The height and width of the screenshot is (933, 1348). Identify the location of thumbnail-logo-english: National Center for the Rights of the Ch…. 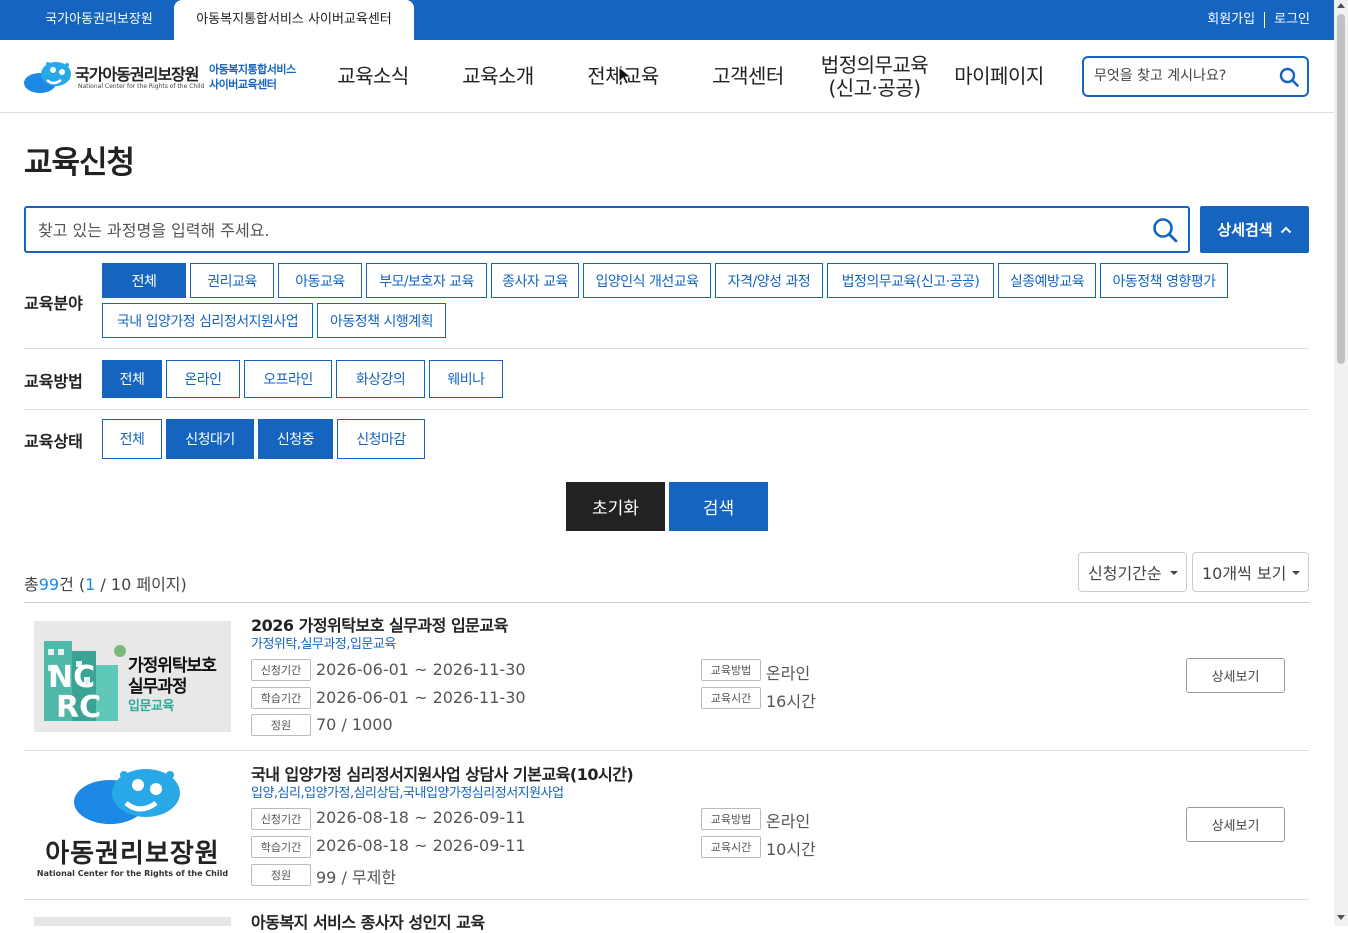
(132, 873).